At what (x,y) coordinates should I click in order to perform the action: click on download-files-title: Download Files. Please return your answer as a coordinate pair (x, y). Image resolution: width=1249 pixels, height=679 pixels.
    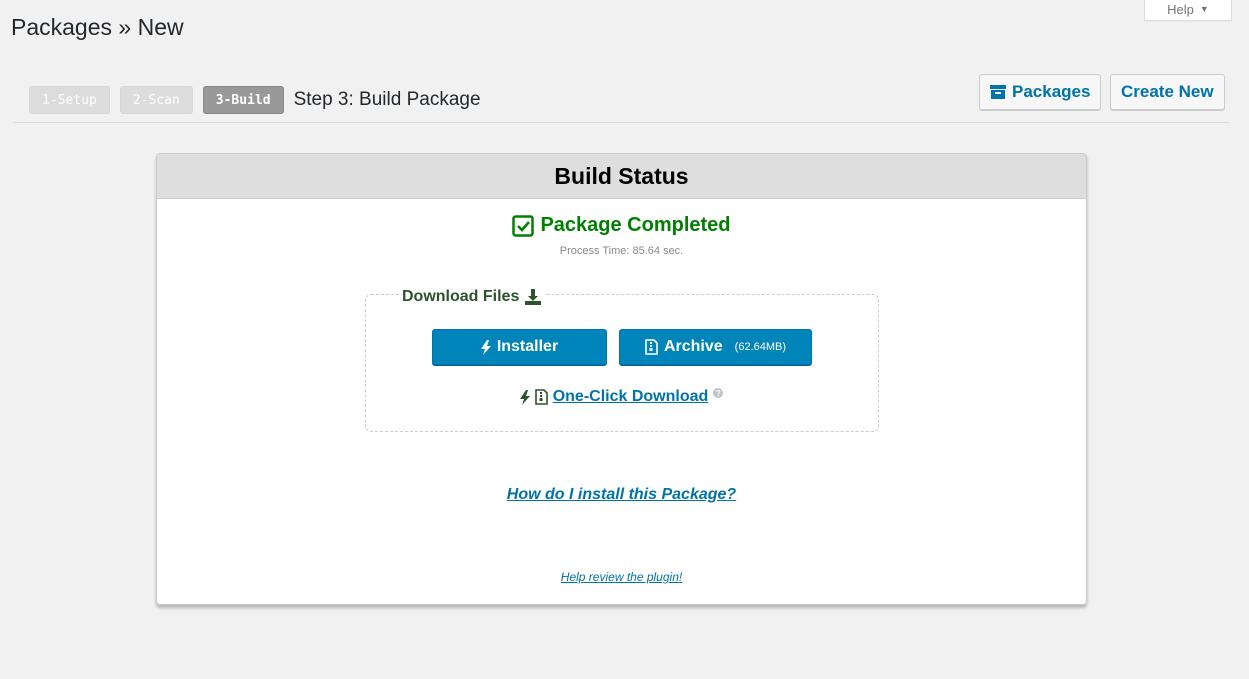
    Looking at the image, I should click on (474, 297).